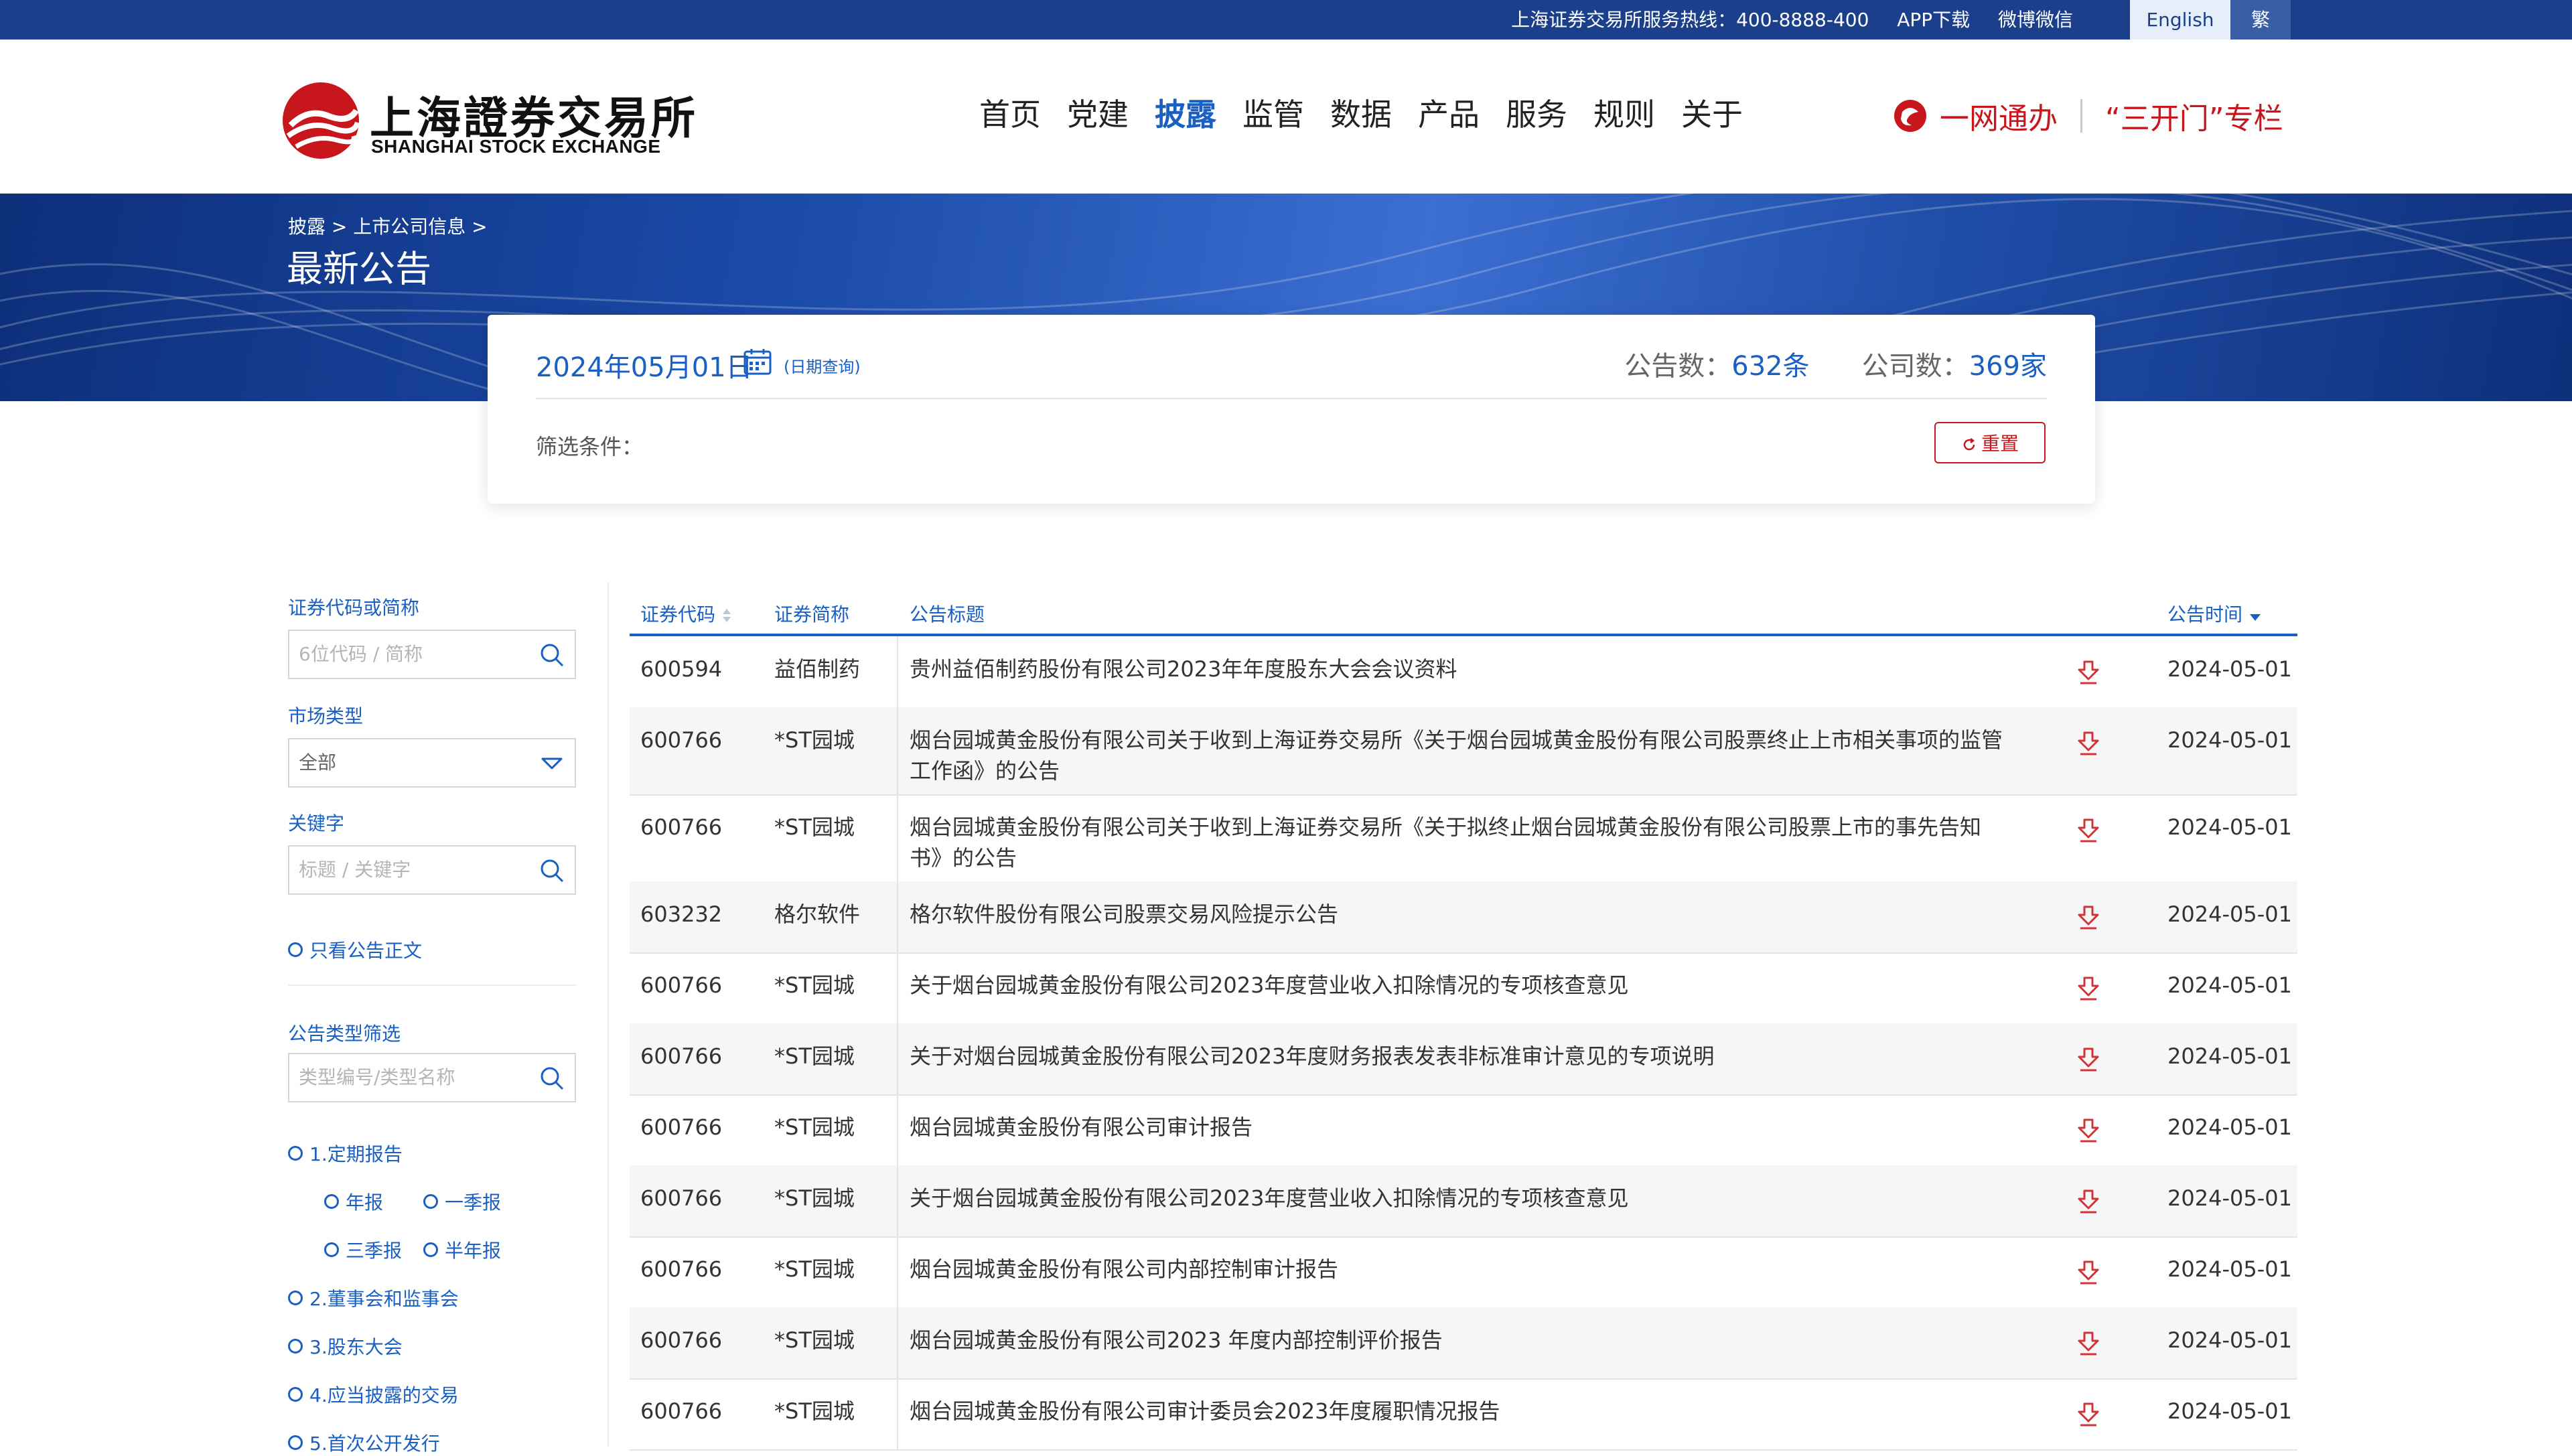 The height and width of the screenshot is (1456, 2572). I want to click on type-annual-radio: 年报, so click(353, 1201).